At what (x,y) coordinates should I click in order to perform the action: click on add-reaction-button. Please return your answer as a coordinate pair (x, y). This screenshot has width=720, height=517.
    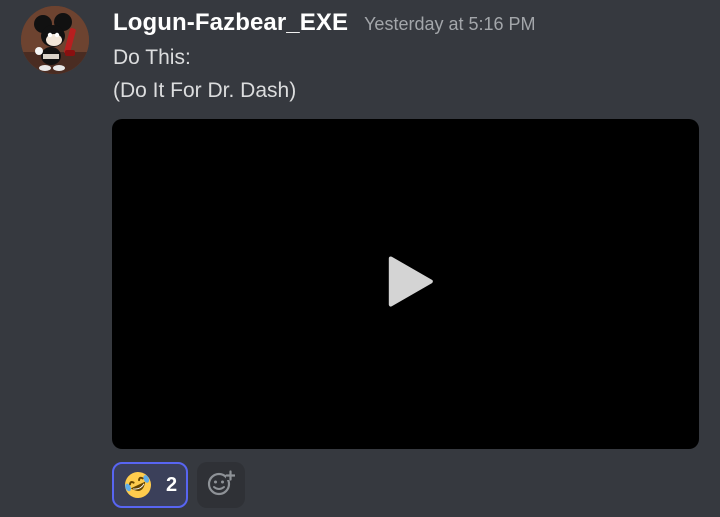
    Looking at the image, I should click on (221, 485).